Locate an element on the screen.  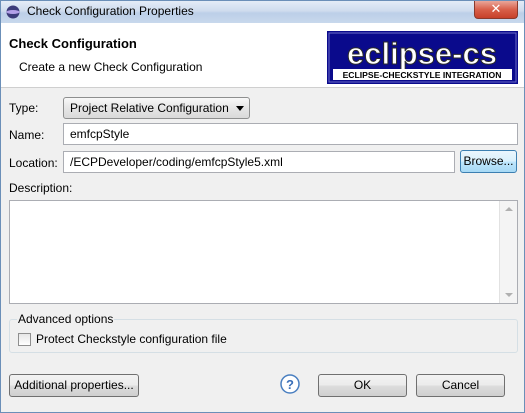
close-icon: ✕ is located at coordinates (496, 8).